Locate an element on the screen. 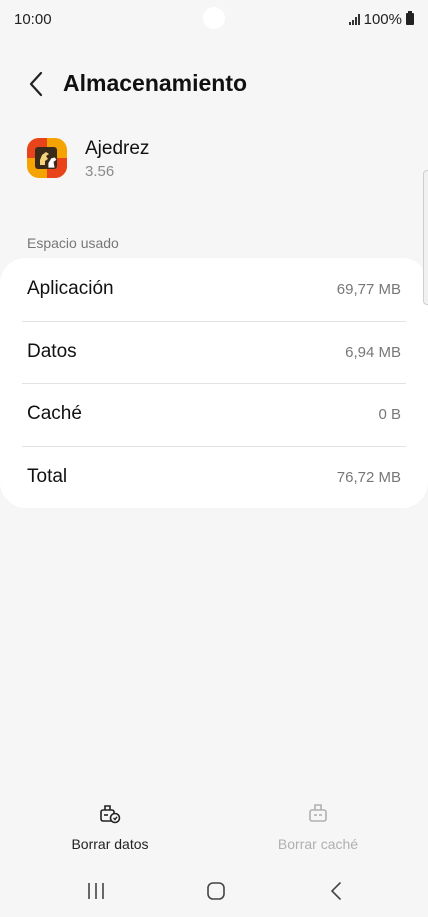  row-label: Aplicación is located at coordinates (70, 288).